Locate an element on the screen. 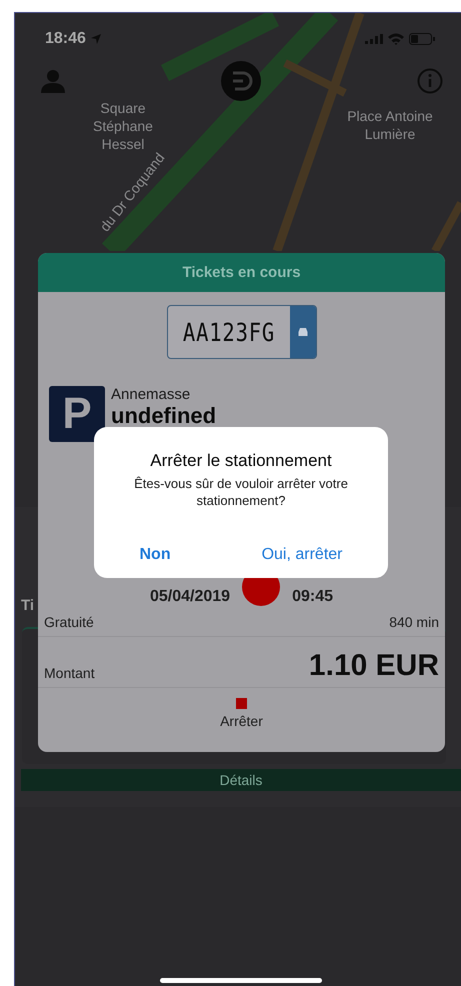  person-icon is located at coordinates (53, 81).